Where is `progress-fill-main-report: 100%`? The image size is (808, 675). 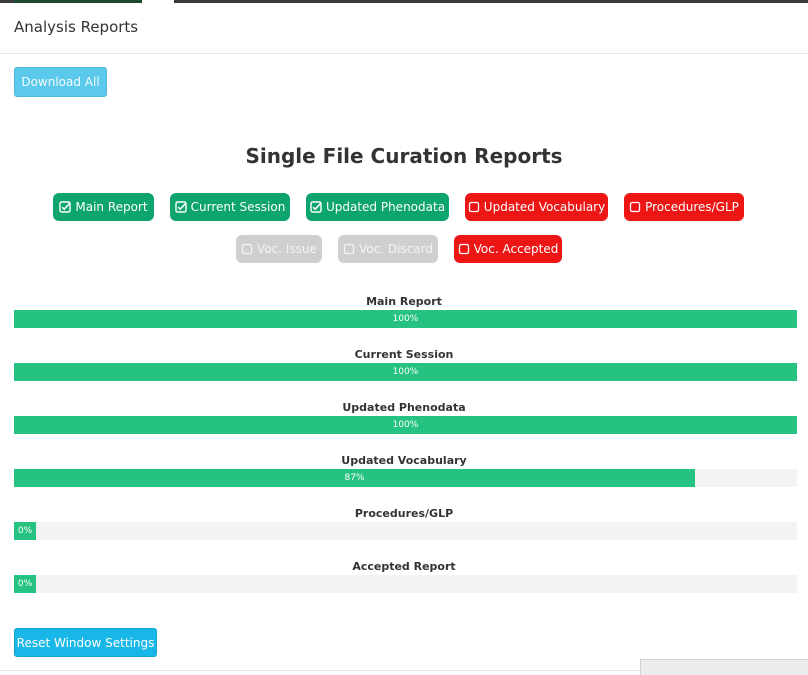 progress-fill-main-report: 100% is located at coordinates (405, 319).